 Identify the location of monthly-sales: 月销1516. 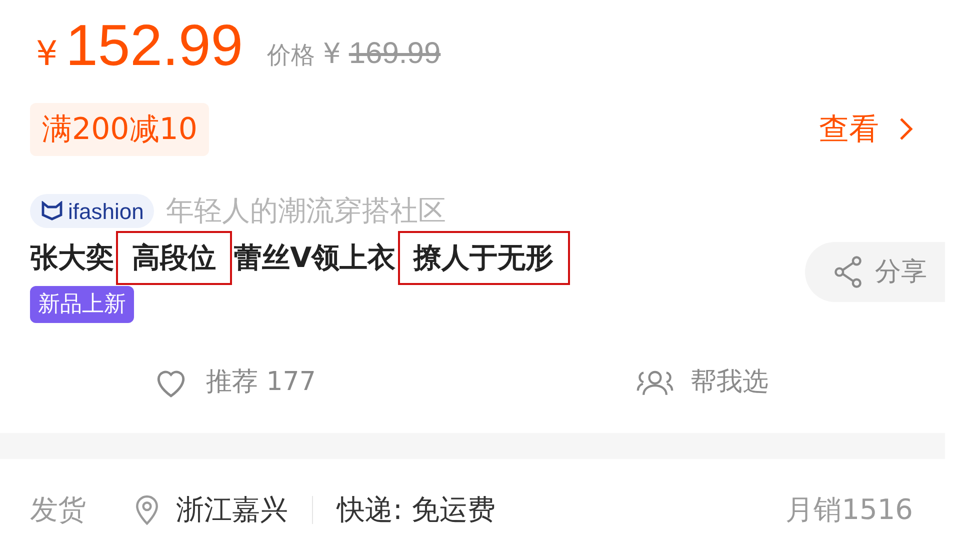
(849, 510).